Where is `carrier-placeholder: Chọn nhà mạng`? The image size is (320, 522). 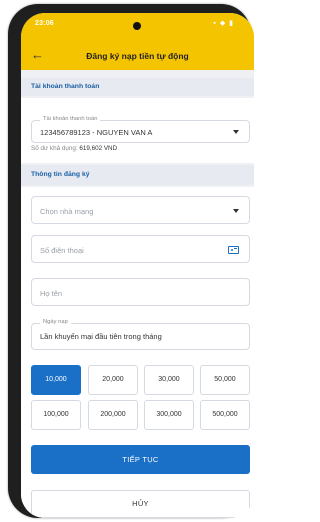 carrier-placeholder: Chọn nhà mạng is located at coordinates (67, 211).